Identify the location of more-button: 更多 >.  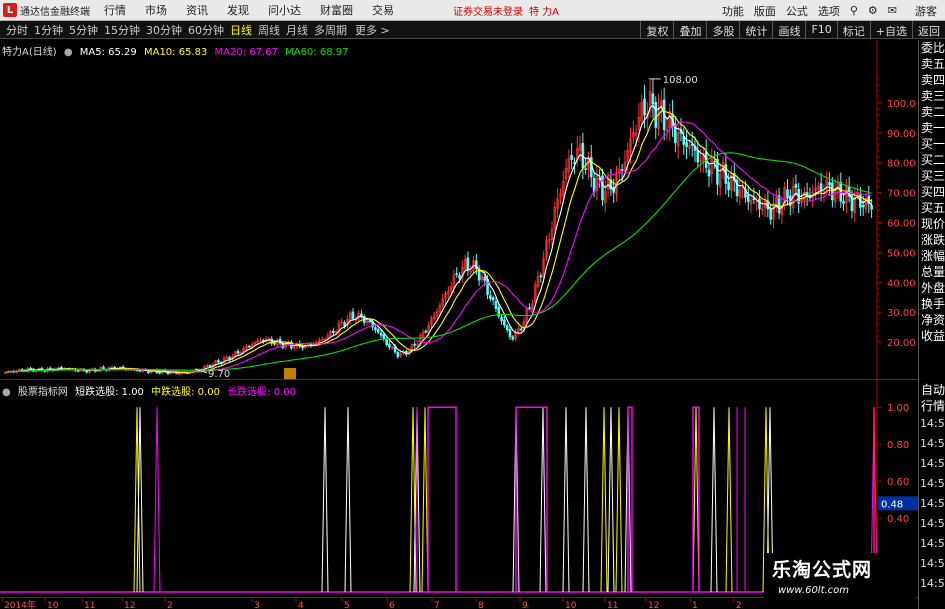
(372, 30).